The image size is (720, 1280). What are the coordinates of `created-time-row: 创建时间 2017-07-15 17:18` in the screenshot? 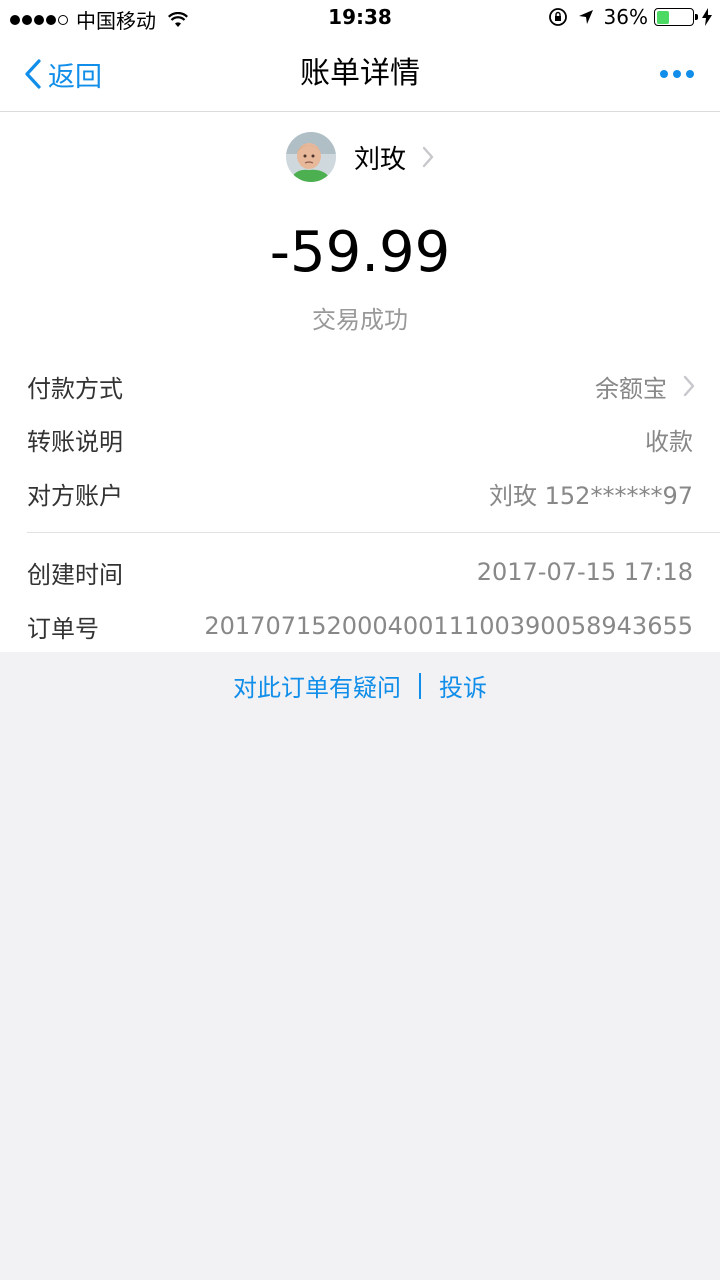 It's located at (360, 572).